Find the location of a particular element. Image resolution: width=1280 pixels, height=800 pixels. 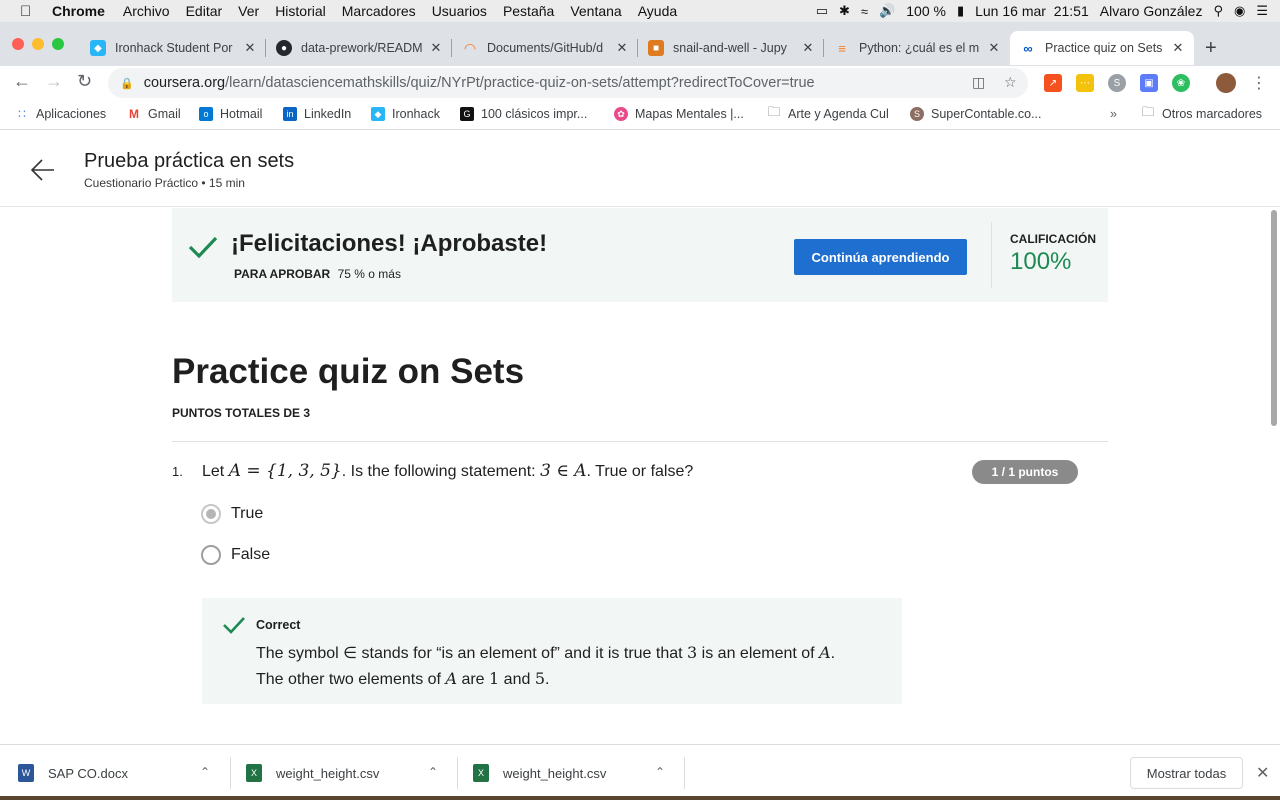

tab-label: snail-and-well - Jupy is located at coordinates (730, 48).